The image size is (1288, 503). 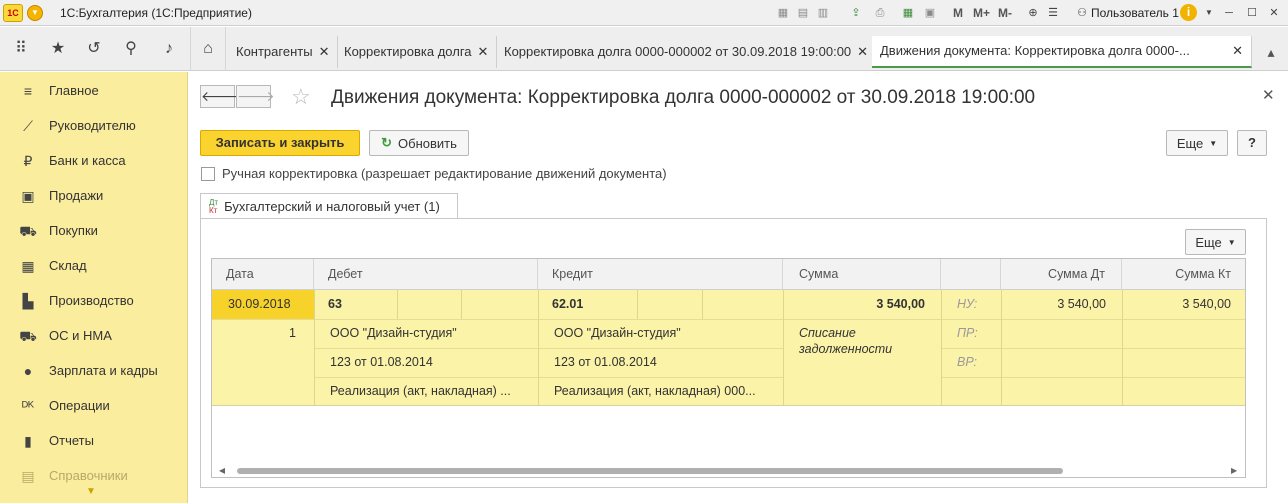 I want to click on sidebar-item-8: ⛟ ОС и НМА, so click(x=94, y=335).